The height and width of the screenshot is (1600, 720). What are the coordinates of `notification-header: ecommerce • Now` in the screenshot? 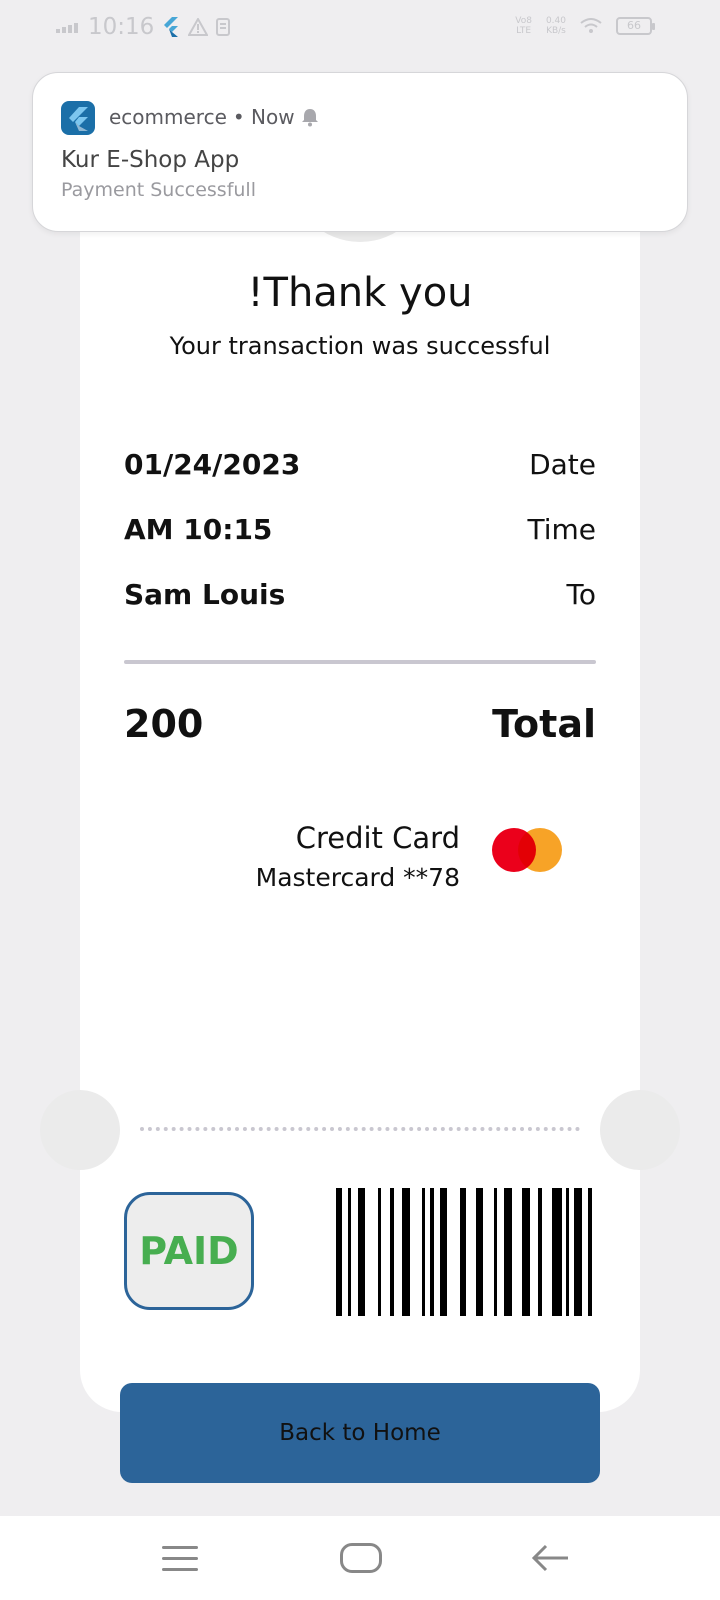 It's located at (214, 117).